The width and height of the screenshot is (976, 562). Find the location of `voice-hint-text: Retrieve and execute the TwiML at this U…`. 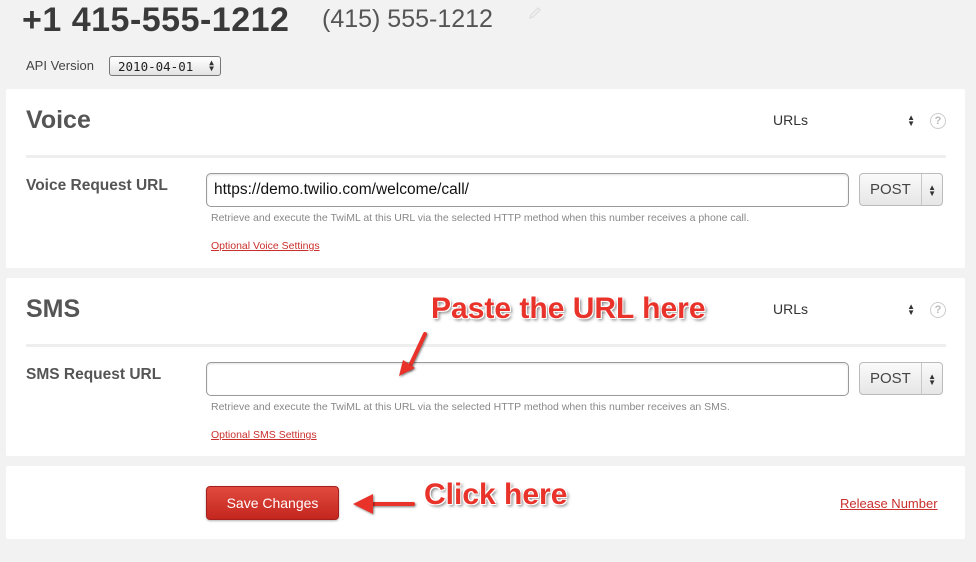

voice-hint-text: Retrieve and execute the TwiML at this U… is located at coordinates (480, 218).